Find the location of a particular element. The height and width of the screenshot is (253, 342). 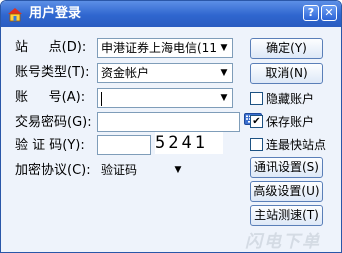

window-title: 用户登录 is located at coordinates (55, 13).